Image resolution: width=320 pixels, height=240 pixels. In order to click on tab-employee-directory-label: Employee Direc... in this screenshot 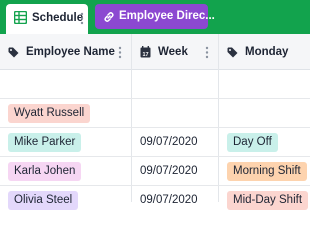, I will do `click(167, 16)`.